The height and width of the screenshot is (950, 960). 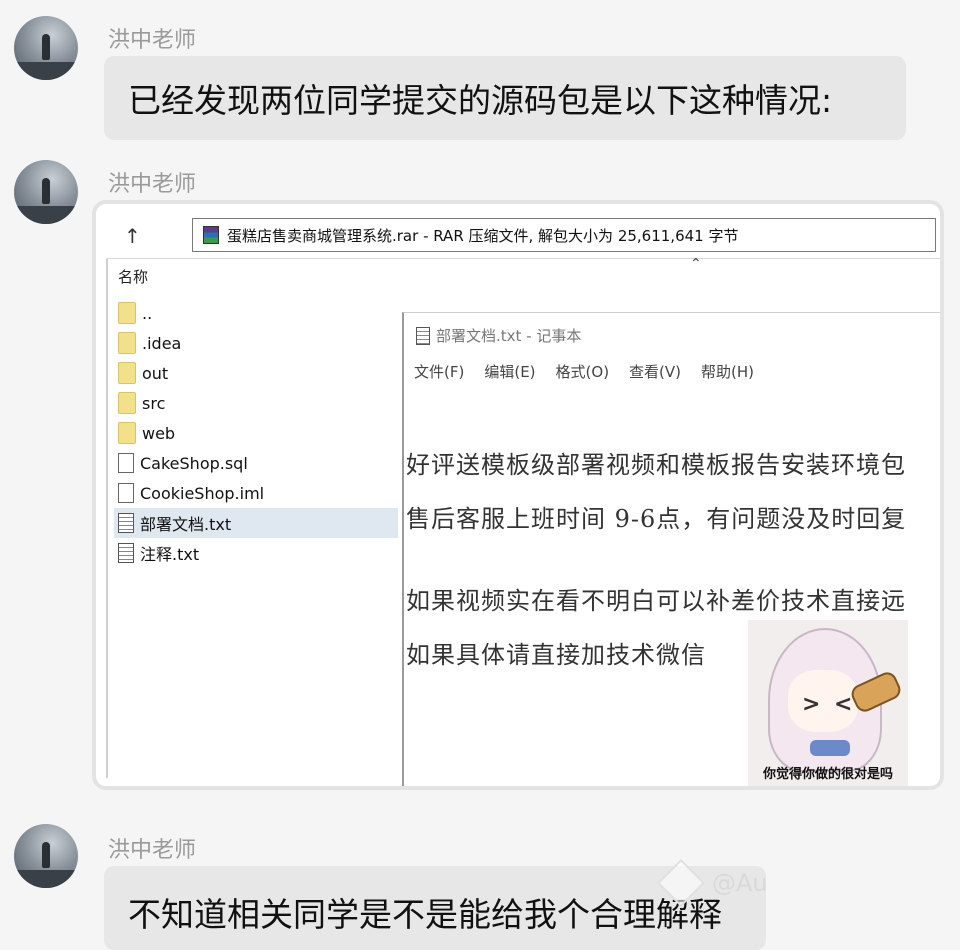 I want to click on file-row: out, so click(x=254, y=373).